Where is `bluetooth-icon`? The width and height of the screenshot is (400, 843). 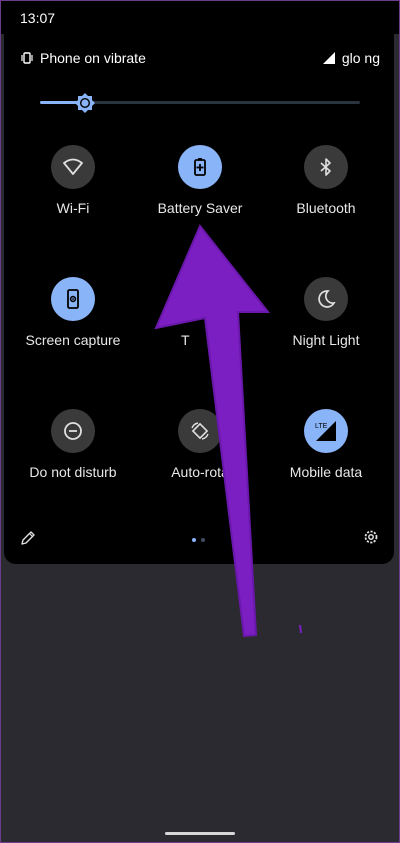 bluetooth-icon is located at coordinates (325, 167).